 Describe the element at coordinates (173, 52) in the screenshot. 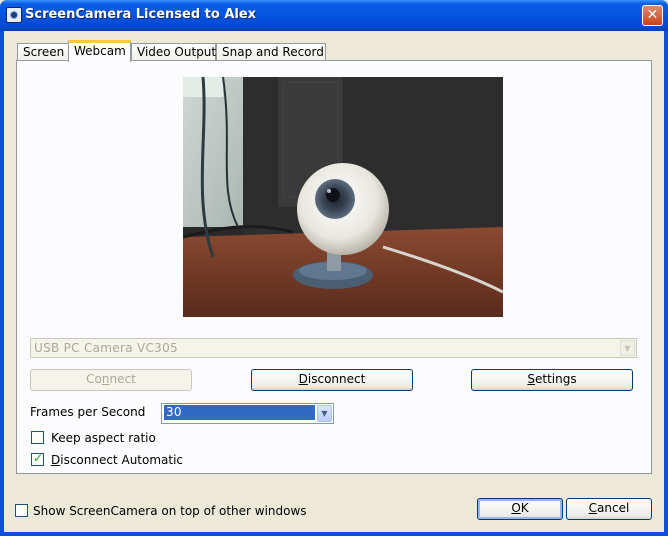

I see `tab-video-output: Video Output` at that location.